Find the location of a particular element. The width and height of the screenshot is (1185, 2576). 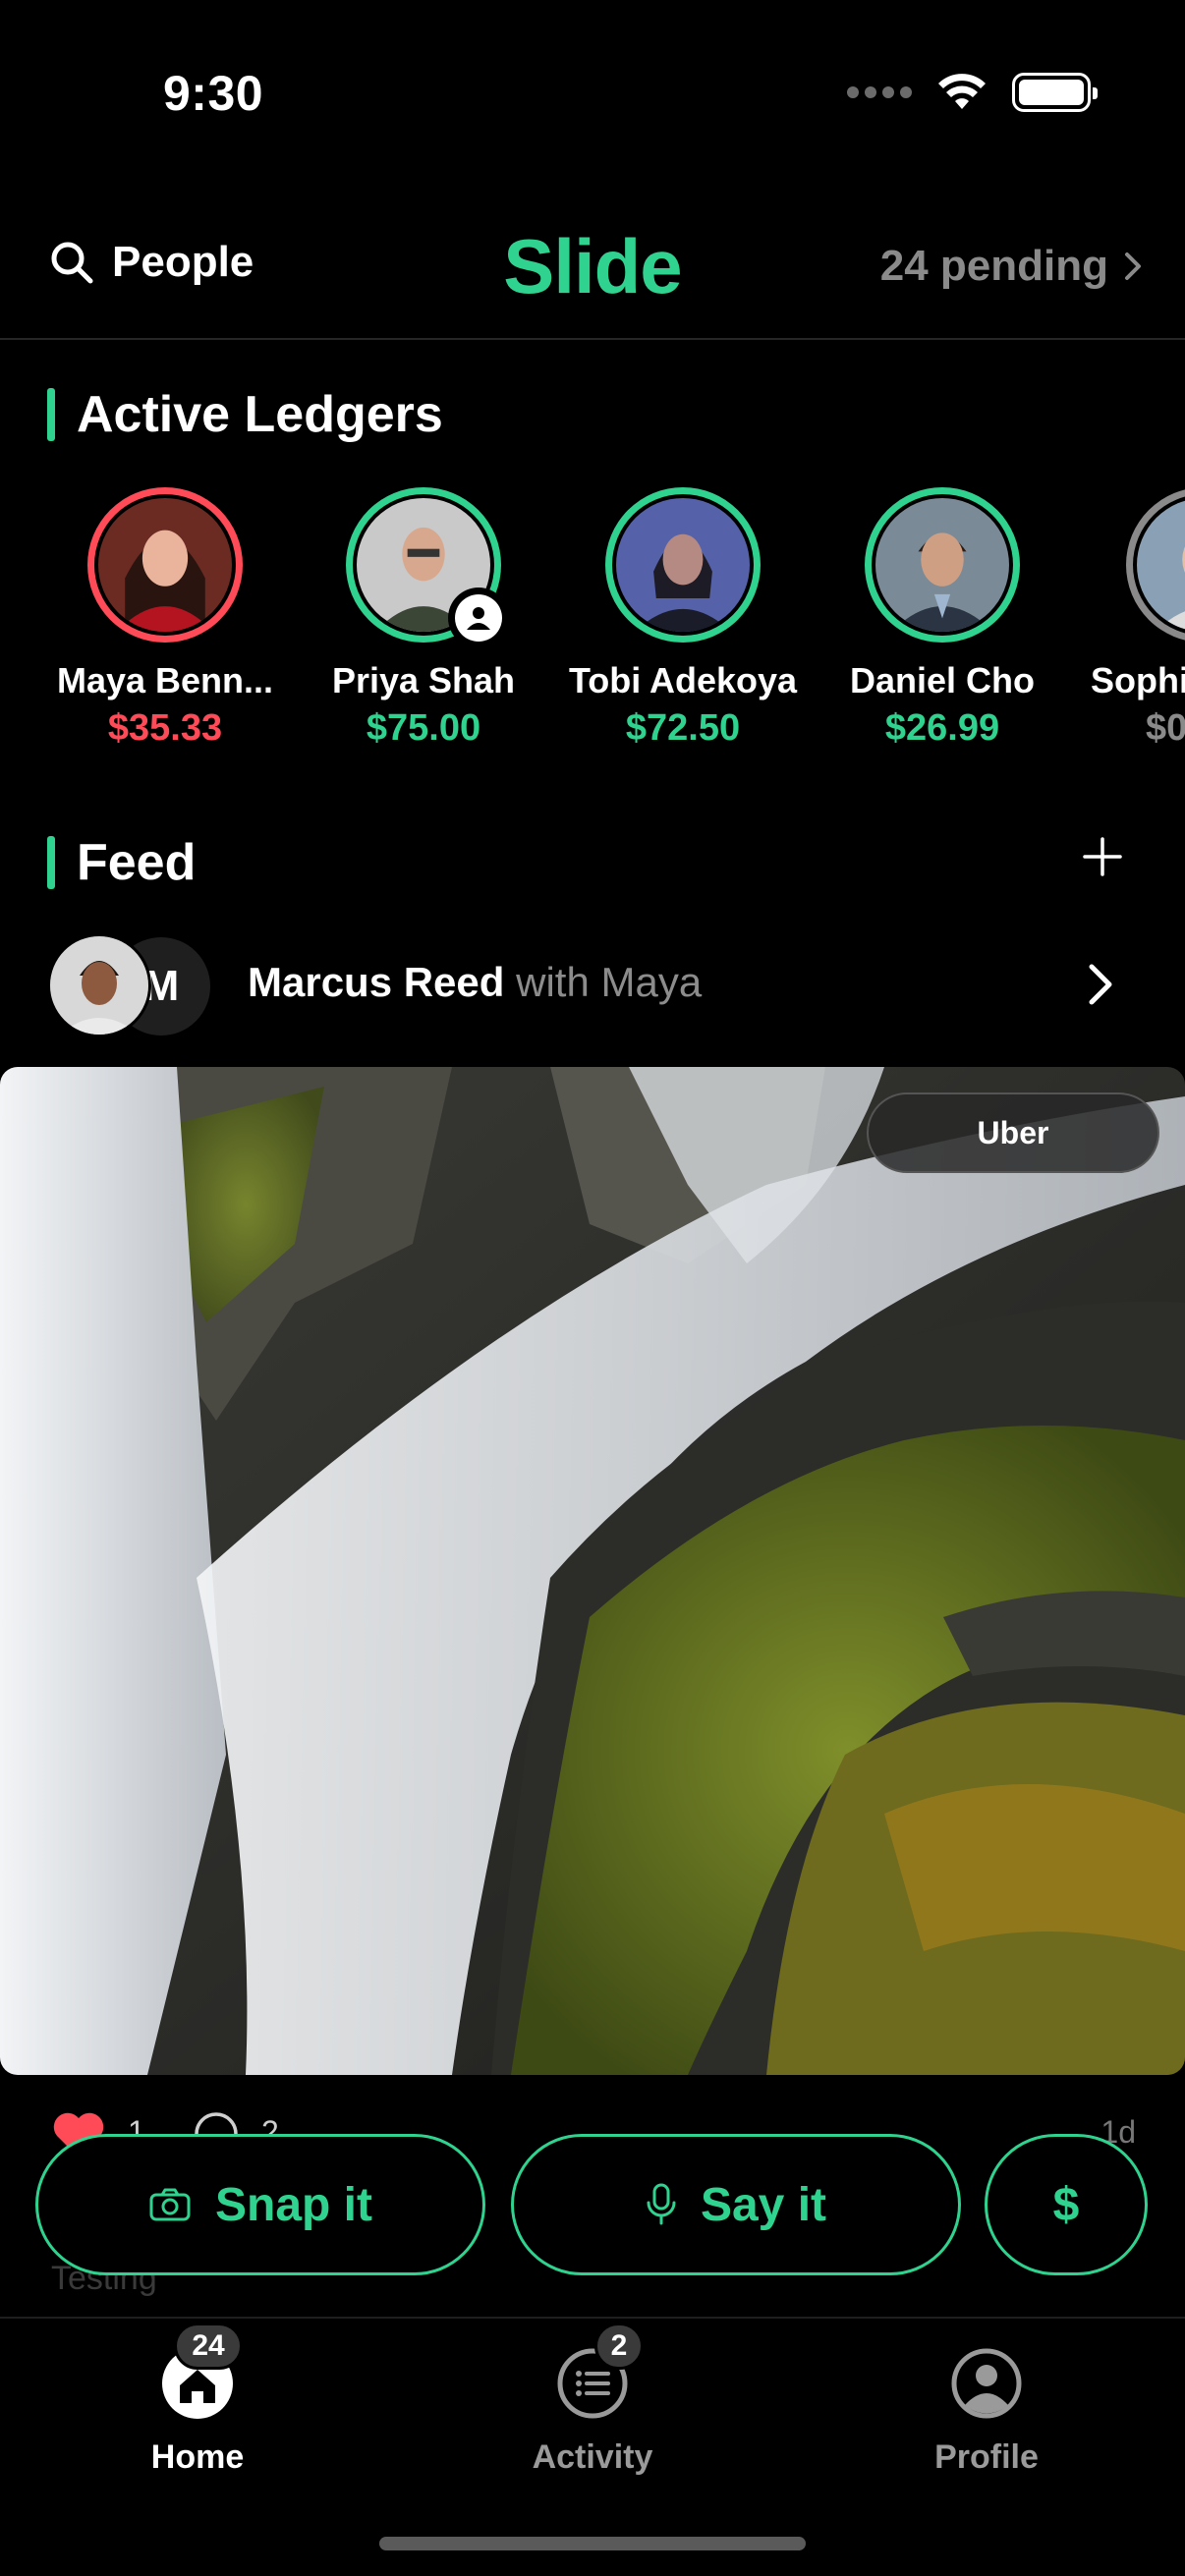

post-title: Marcus Reed with Maya is located at coordinates (475, 982).